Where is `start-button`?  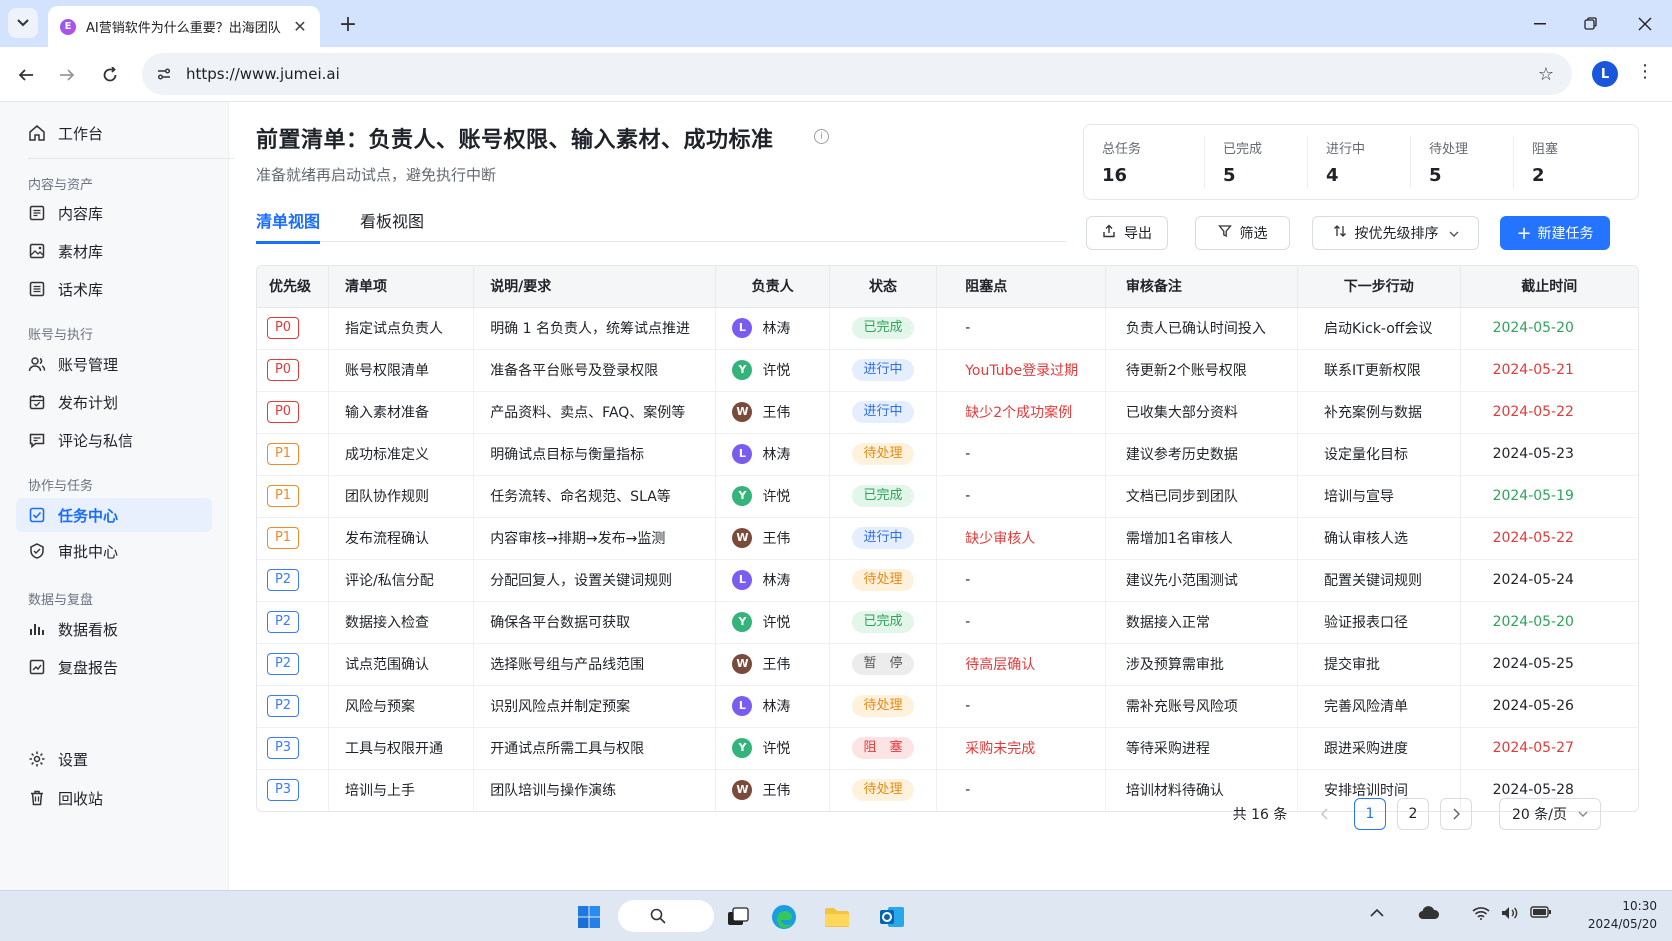
start-button is located at coordinates (589, 917).